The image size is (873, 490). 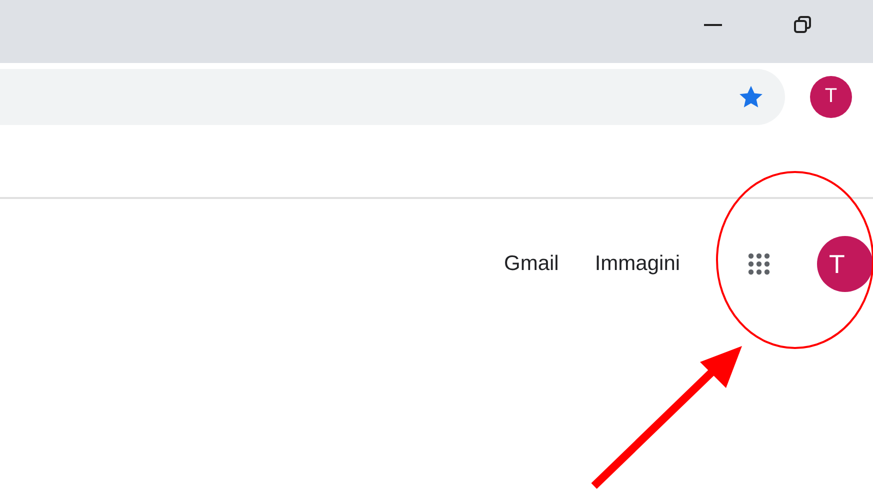 What do you see at coordinates (831, 97) in the screenshot?
I see `profile-avatar: T` at bounding box center [831, 97].